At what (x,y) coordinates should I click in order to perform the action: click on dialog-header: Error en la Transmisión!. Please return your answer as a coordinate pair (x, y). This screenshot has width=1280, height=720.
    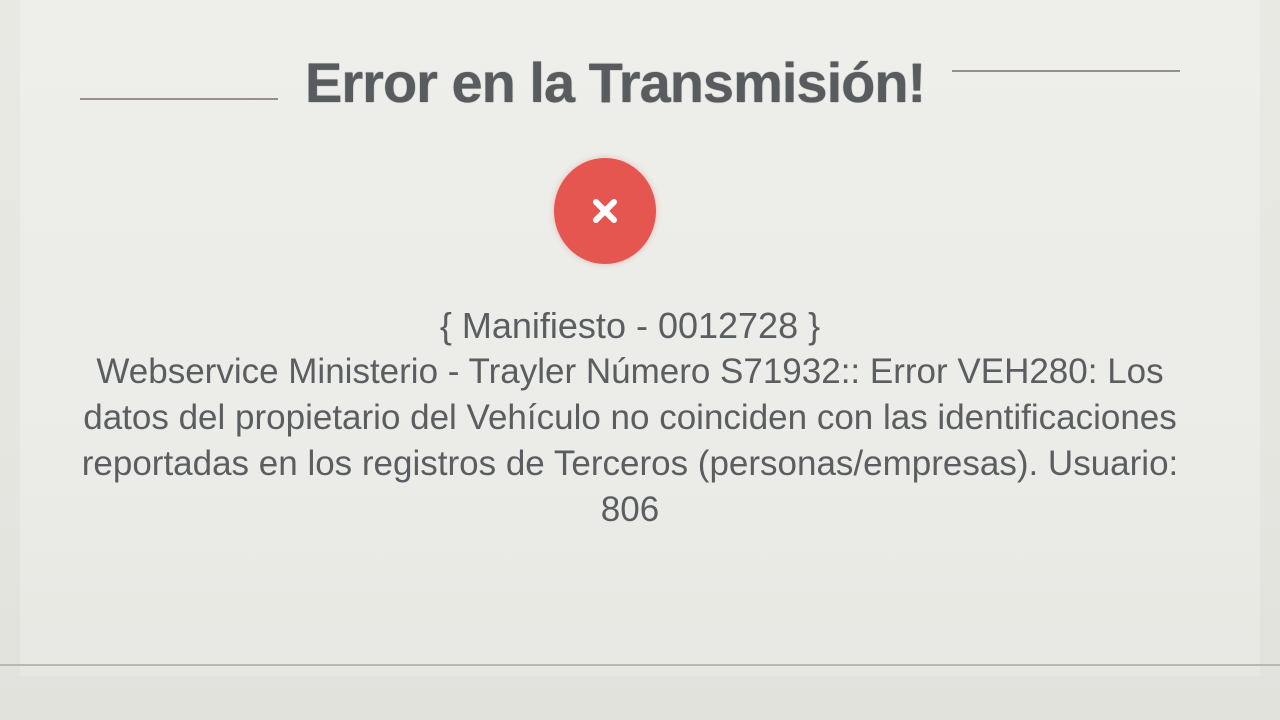
    Looking at the image, I should click on (640, 85).